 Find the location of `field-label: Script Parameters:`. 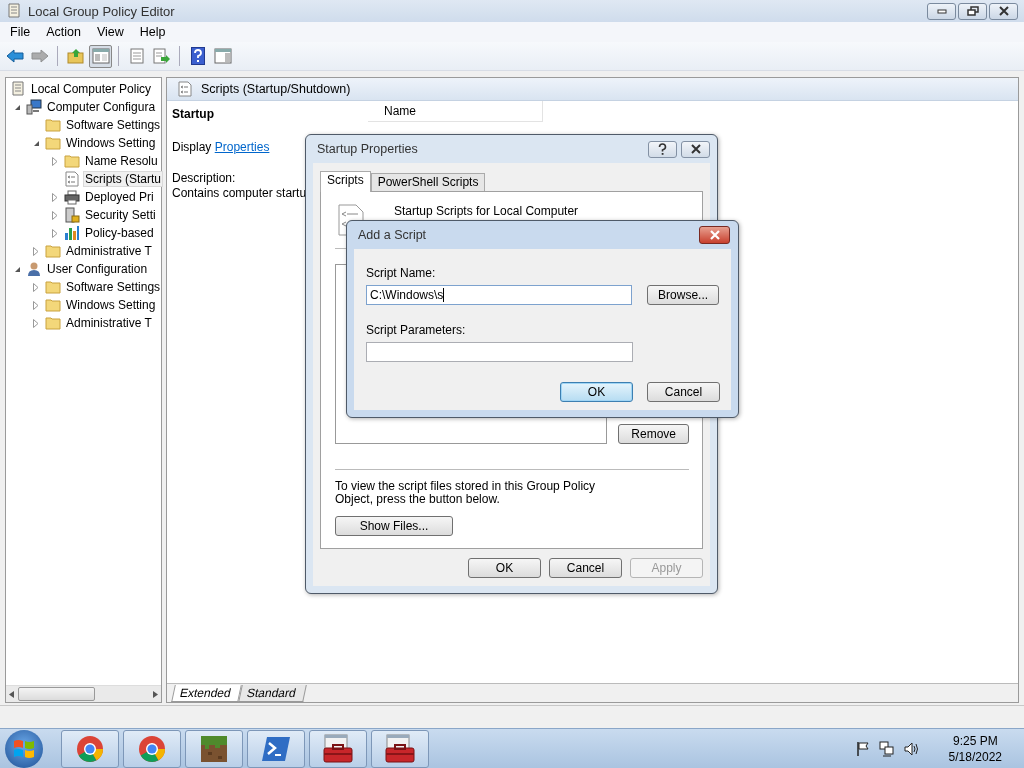

field-label: Script Parameters: is located at coordinates (416, 330).